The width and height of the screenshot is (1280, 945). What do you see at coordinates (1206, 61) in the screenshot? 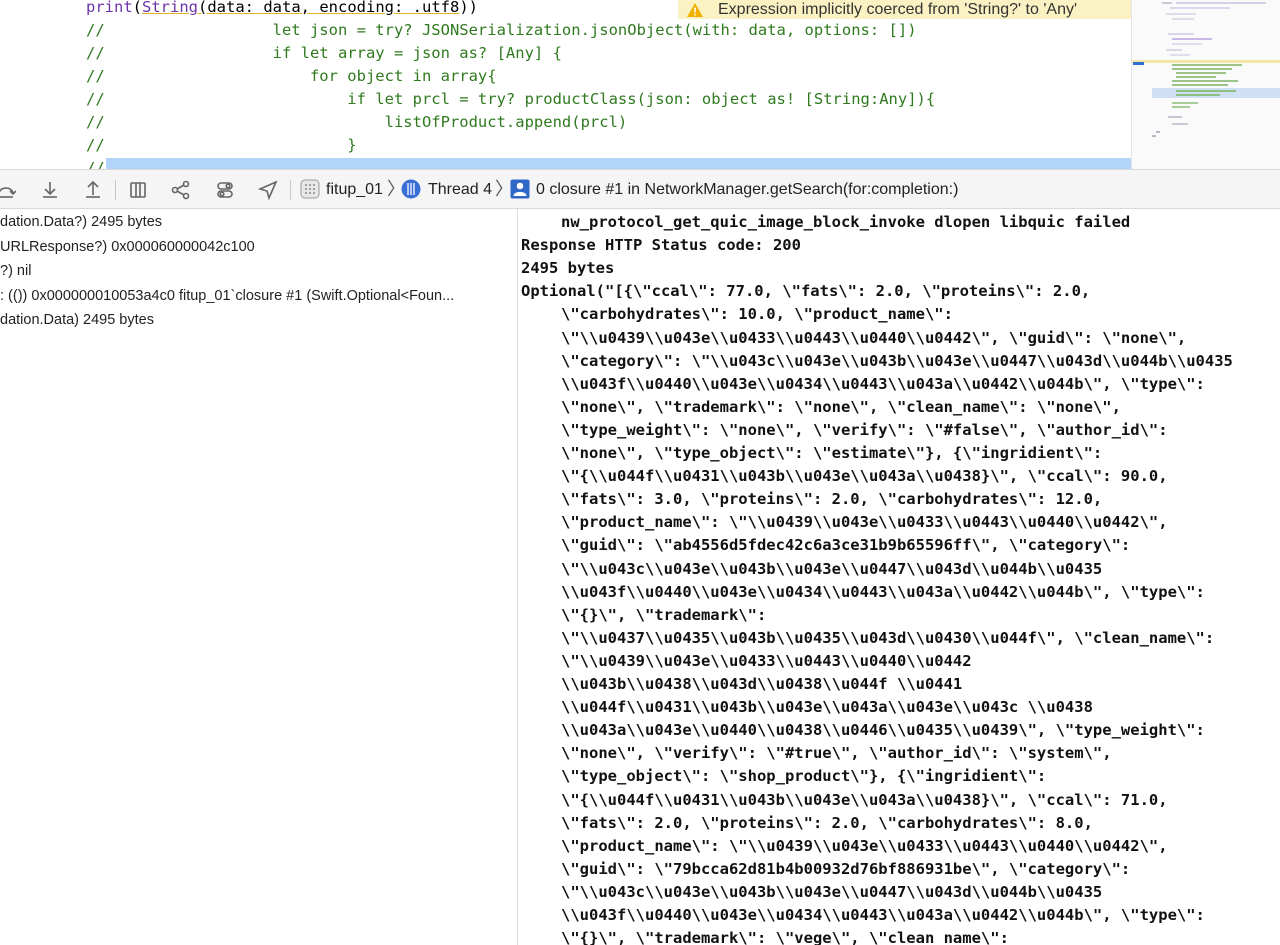
I see `minimap-warning-line` at bounding box center [1206, 61].